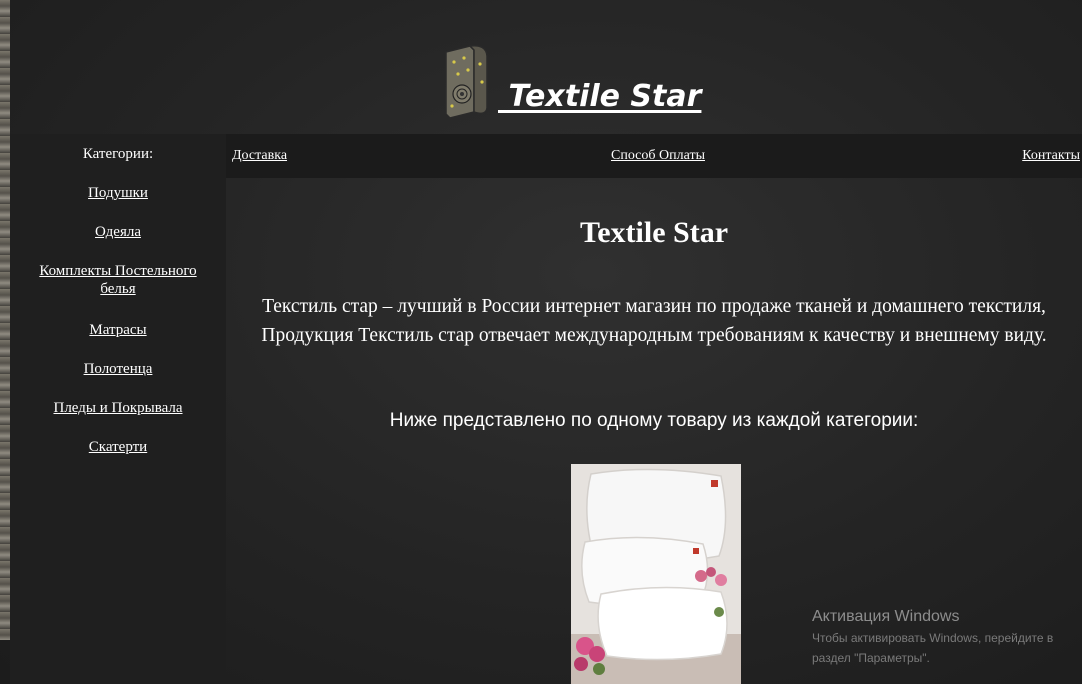  I want to click on sidebar-item-towels: Полотенца, so click(118, 369).